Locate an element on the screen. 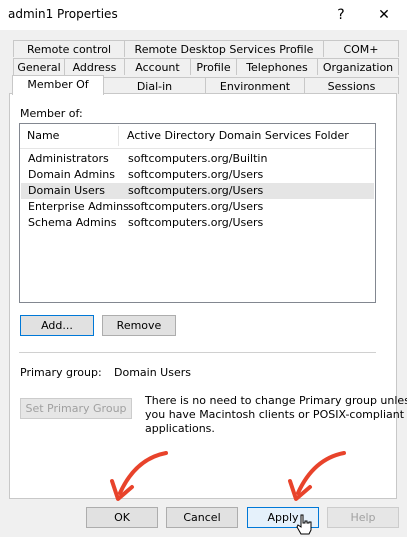 The image size is (407, 537). list-item-selected: Domain Users softcomputers.org/Users is located at coordinates (197, 191).